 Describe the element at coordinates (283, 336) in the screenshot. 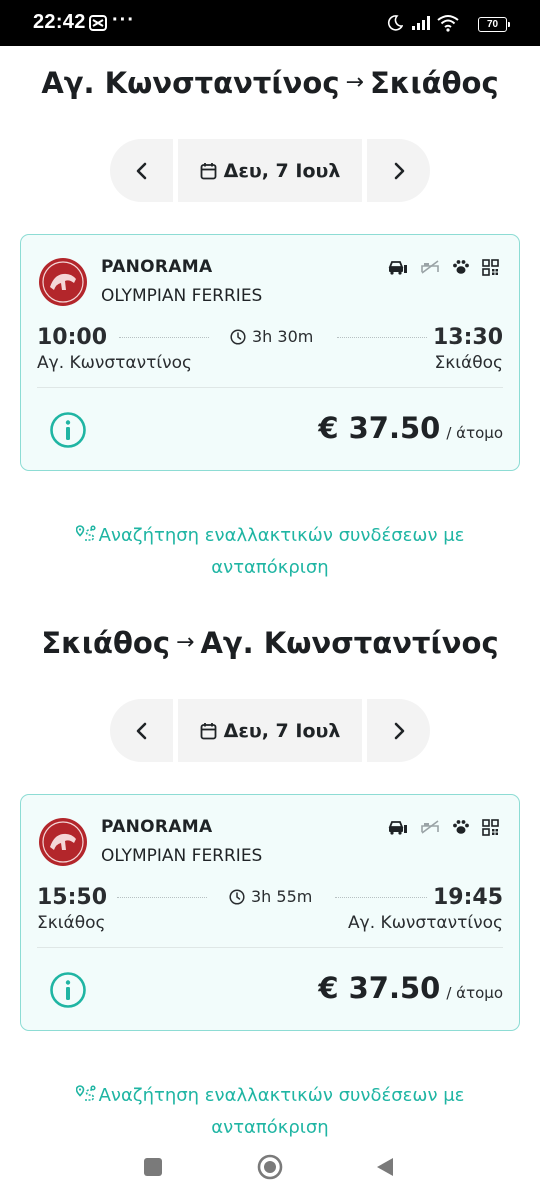

I see `duration-label: 3h 30m` at that location.